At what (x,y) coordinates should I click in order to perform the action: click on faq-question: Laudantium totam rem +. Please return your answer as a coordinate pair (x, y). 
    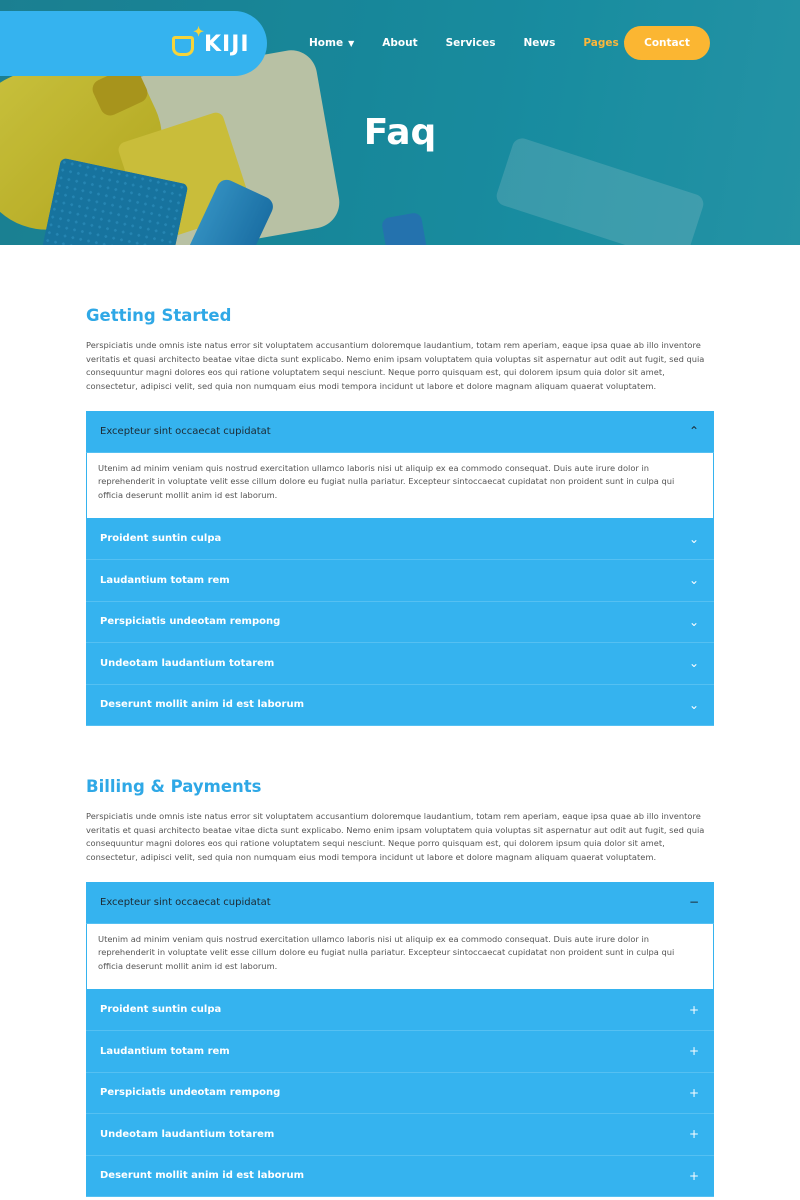
    Looking at the image, I should click on (400, 1052).